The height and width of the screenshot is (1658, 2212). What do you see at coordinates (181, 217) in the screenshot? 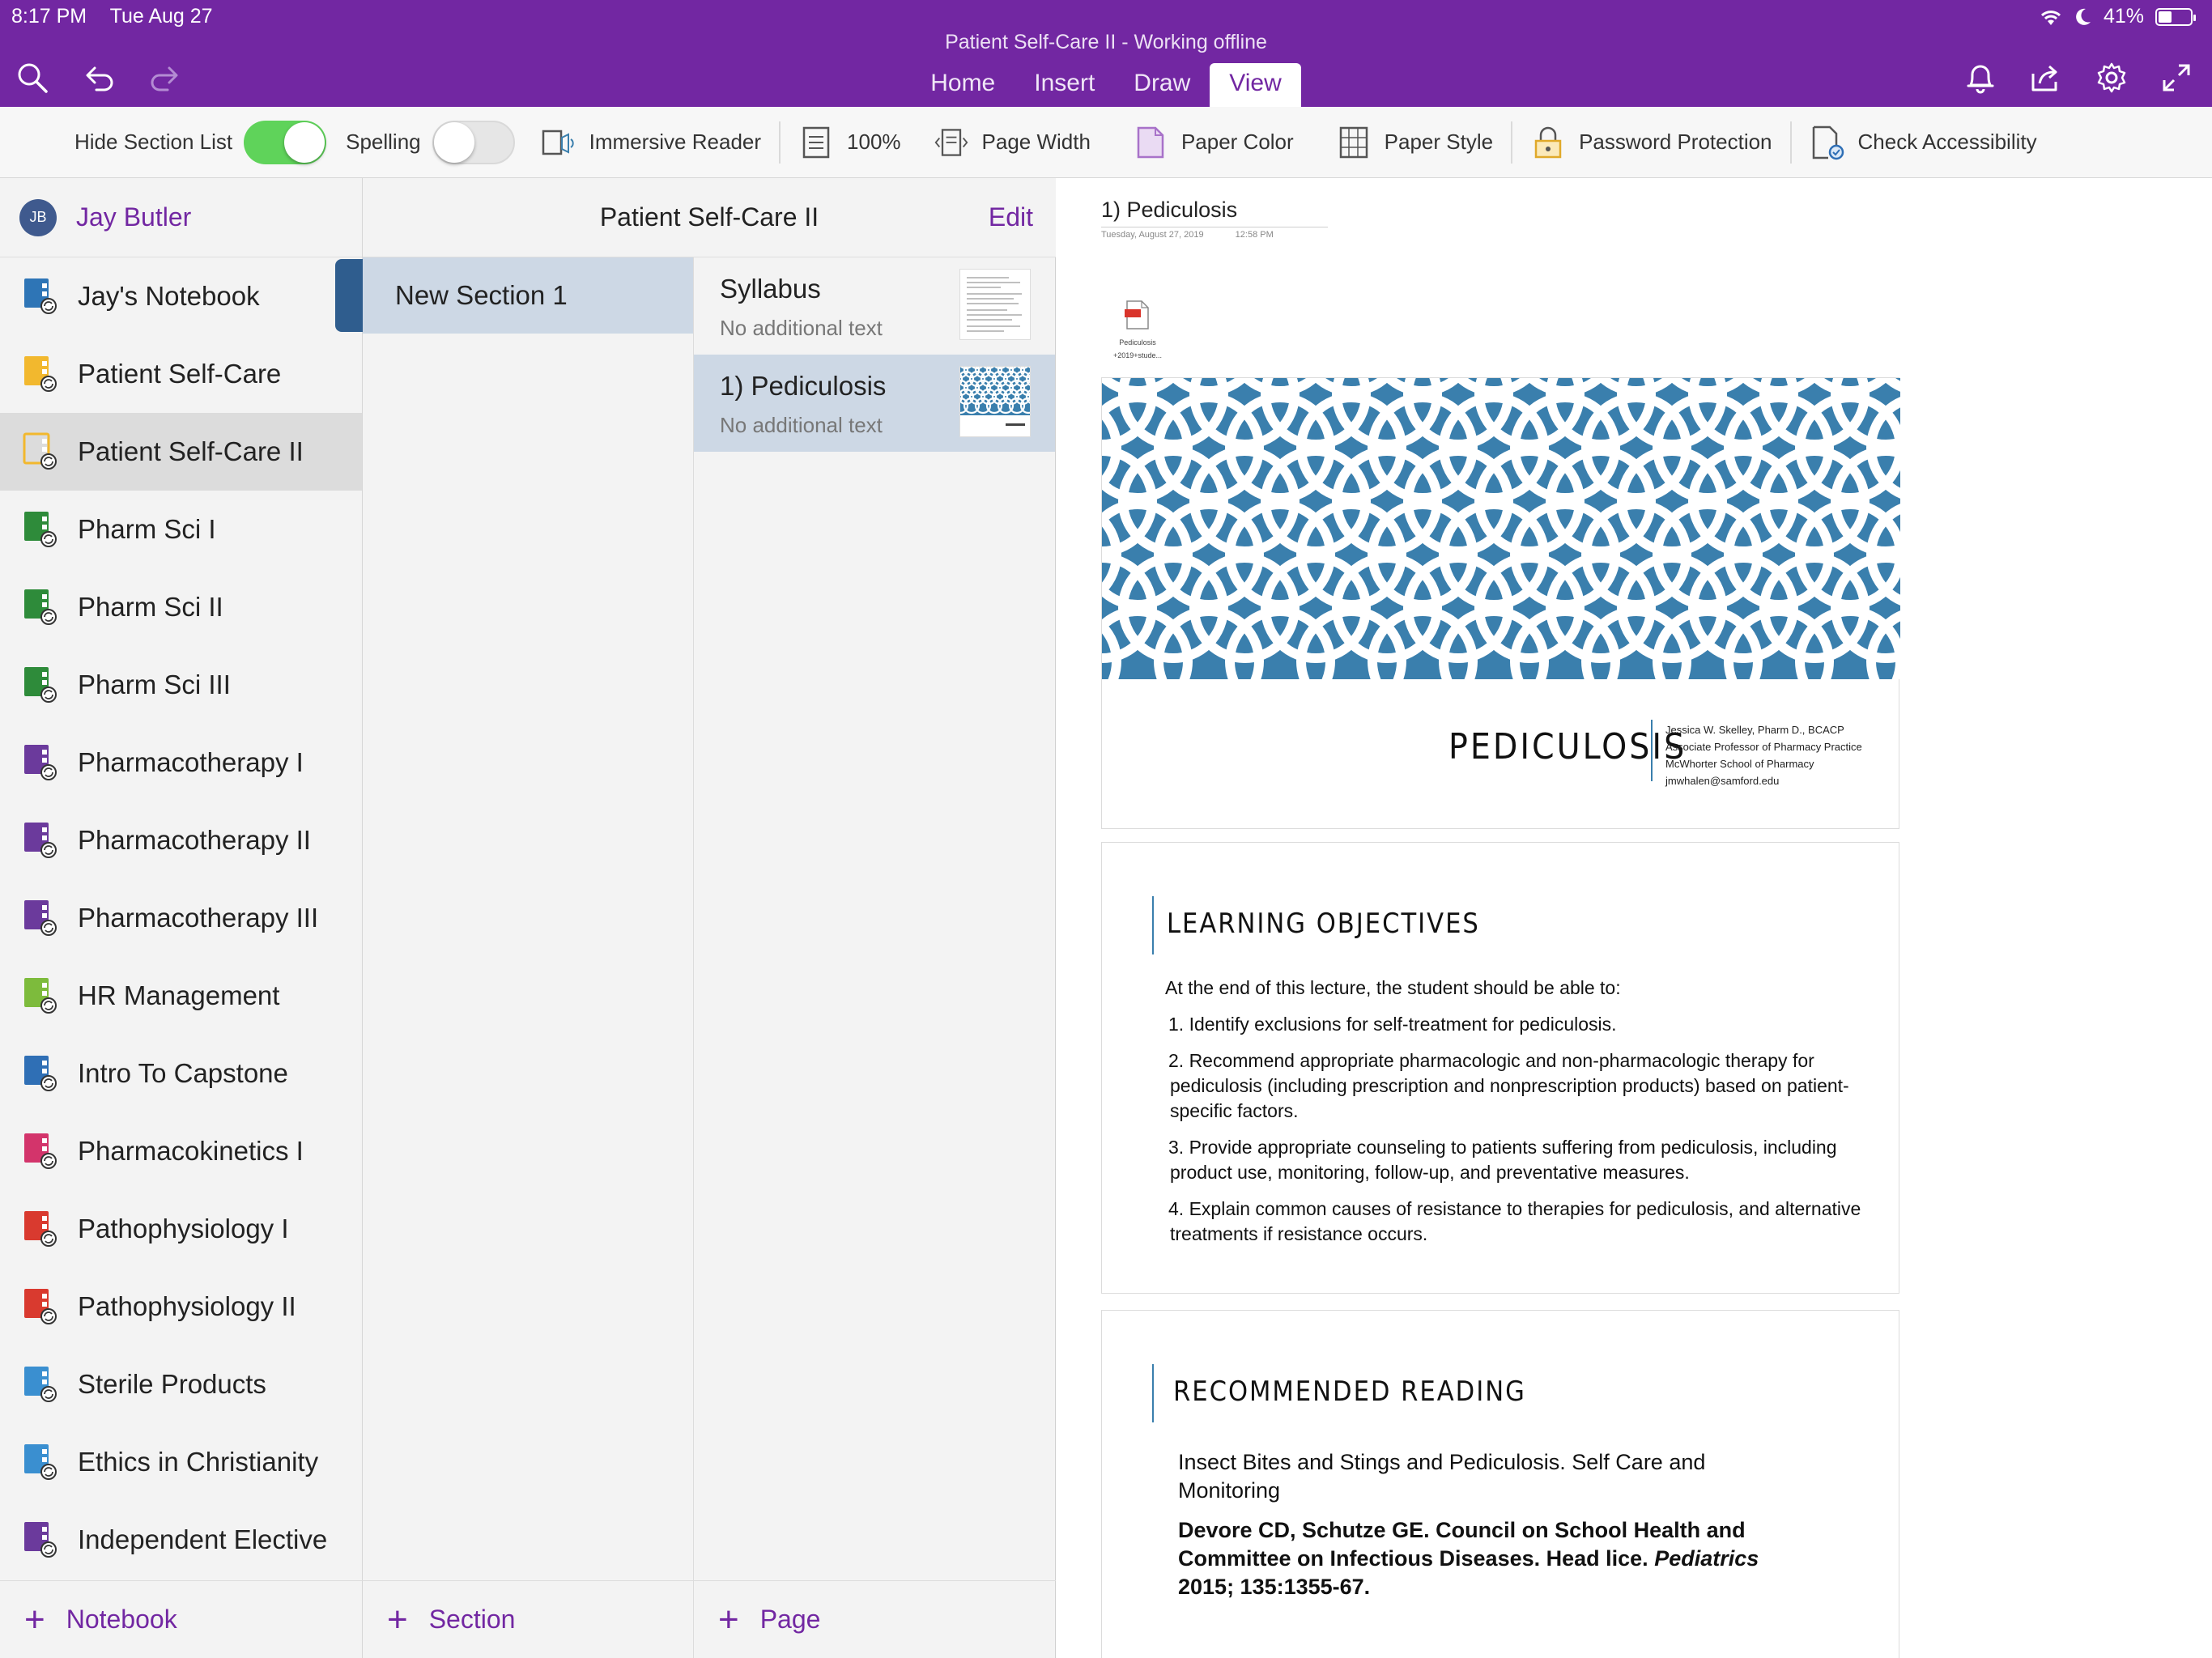
I see `account-header: JB Jay Butler` at bounding box center [181, 217].